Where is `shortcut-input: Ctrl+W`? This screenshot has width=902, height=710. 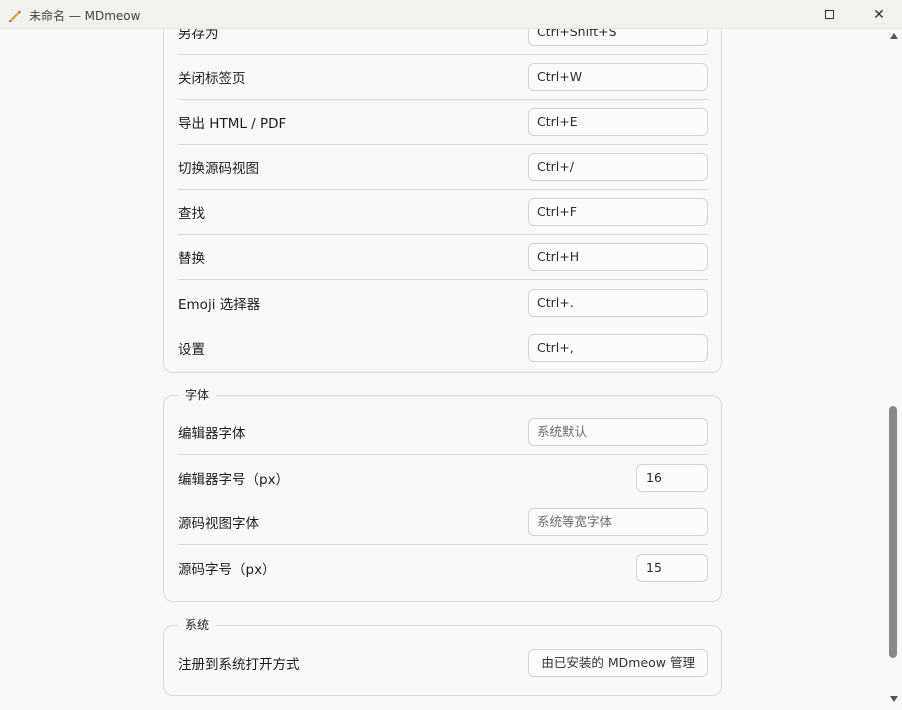 shortcut-input: Ctrl+W is located at coordinates (618, 77).